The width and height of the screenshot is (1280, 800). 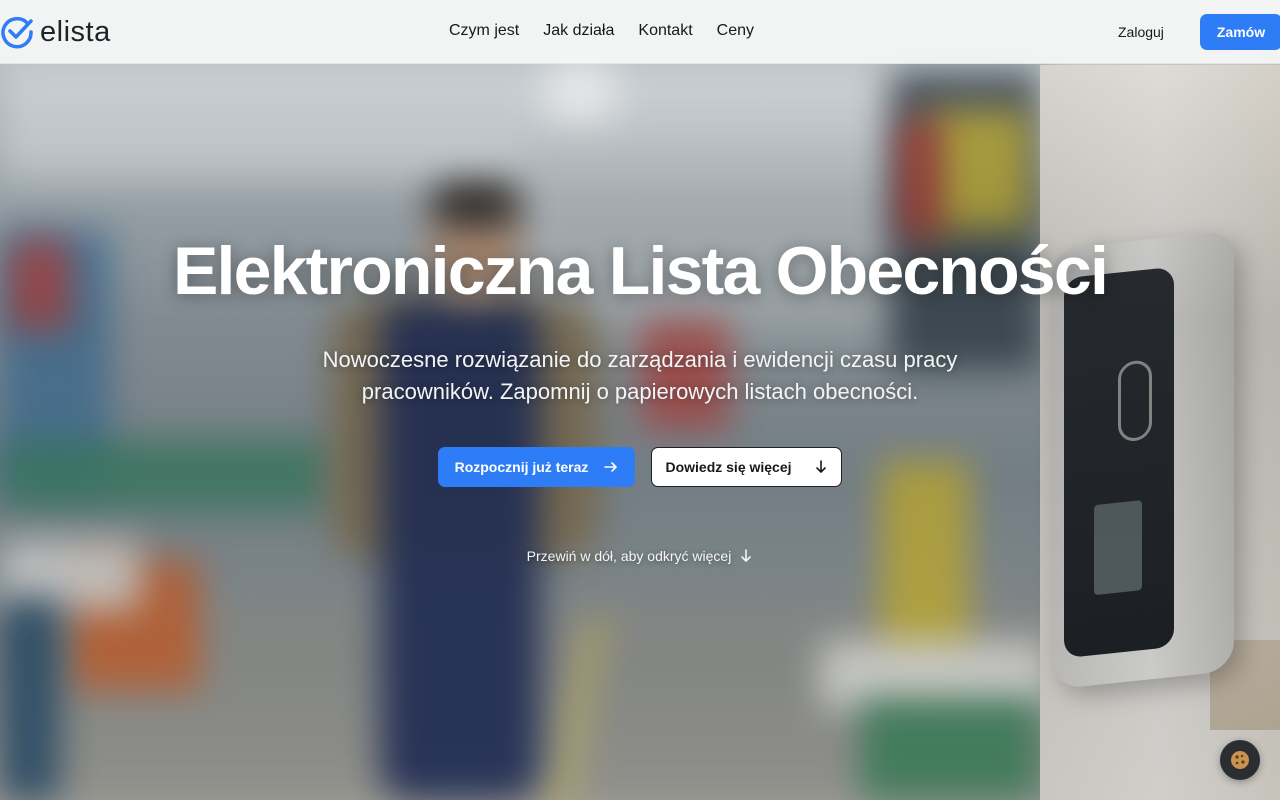 I want to click on arrow-right-icon, so click(x=611, y=467).